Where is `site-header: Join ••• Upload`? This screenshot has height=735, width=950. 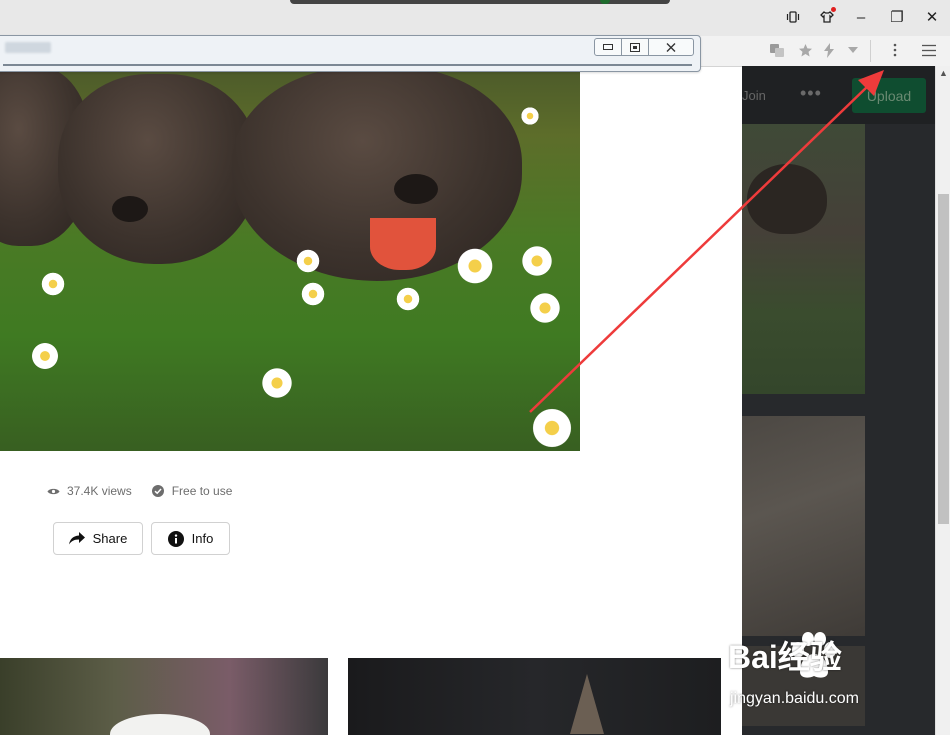
site-header: Join ••• Upload is located at coordinates (838, 95).